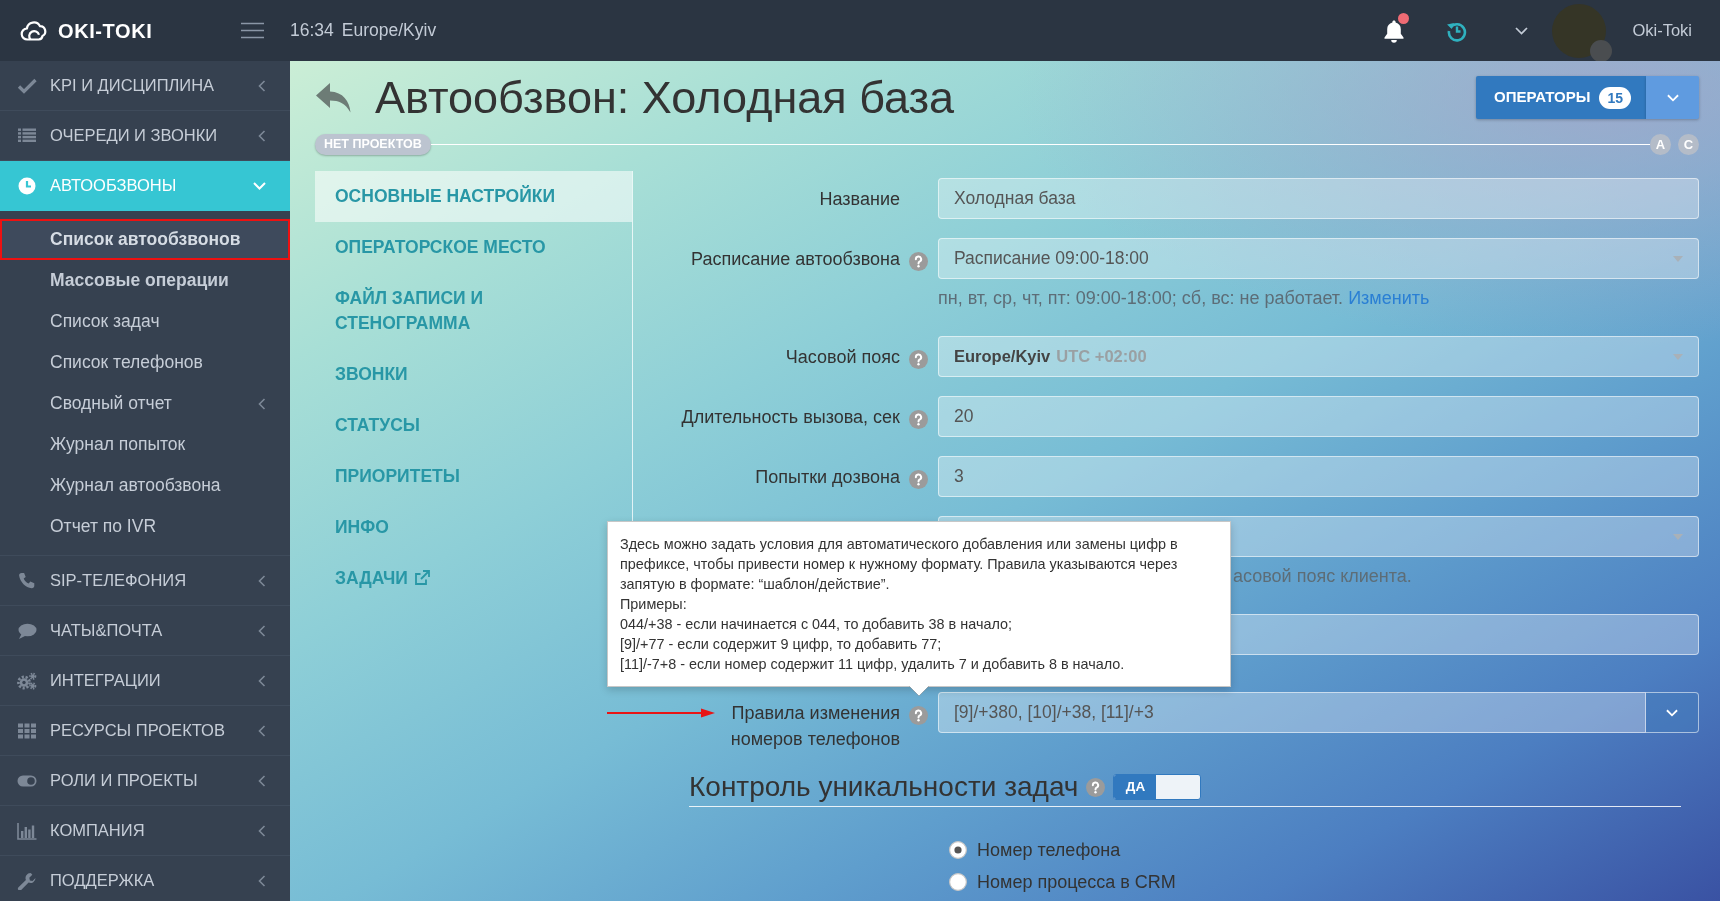  Describe the element at coordinates (1615, 97) in the screenshot. I see `count-badge: 15` at that location.